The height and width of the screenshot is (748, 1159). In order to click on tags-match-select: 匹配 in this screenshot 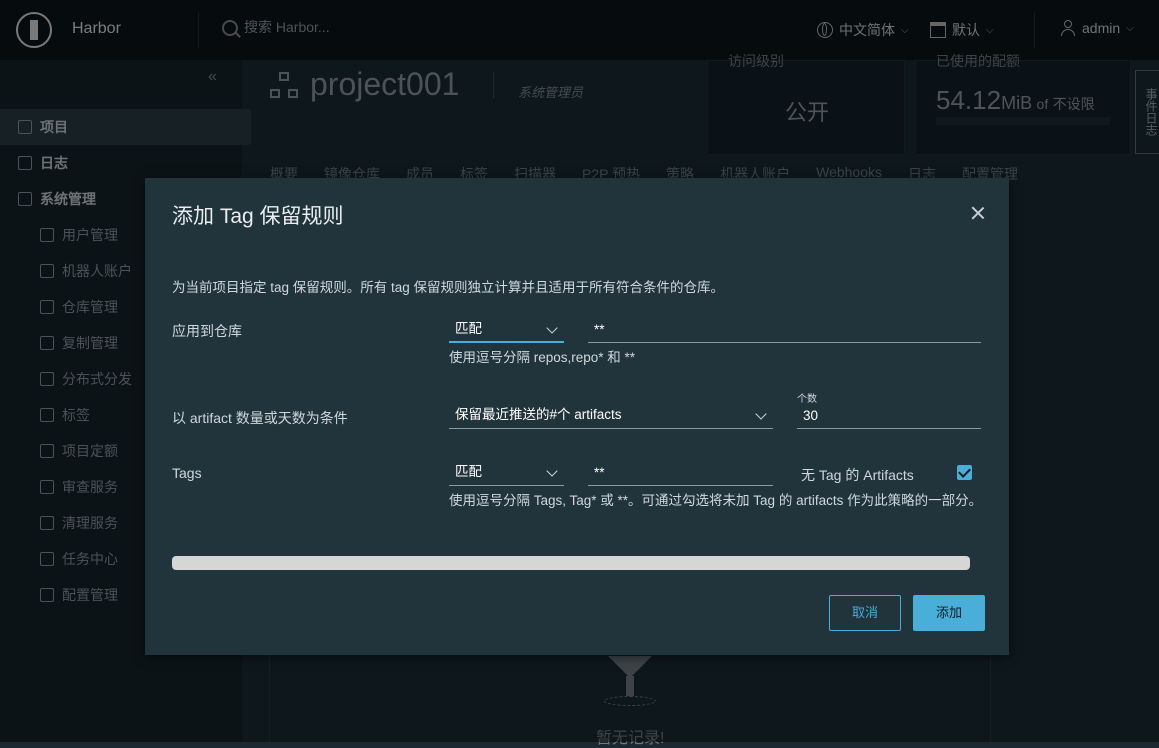, I will do `click(506, 473)`.